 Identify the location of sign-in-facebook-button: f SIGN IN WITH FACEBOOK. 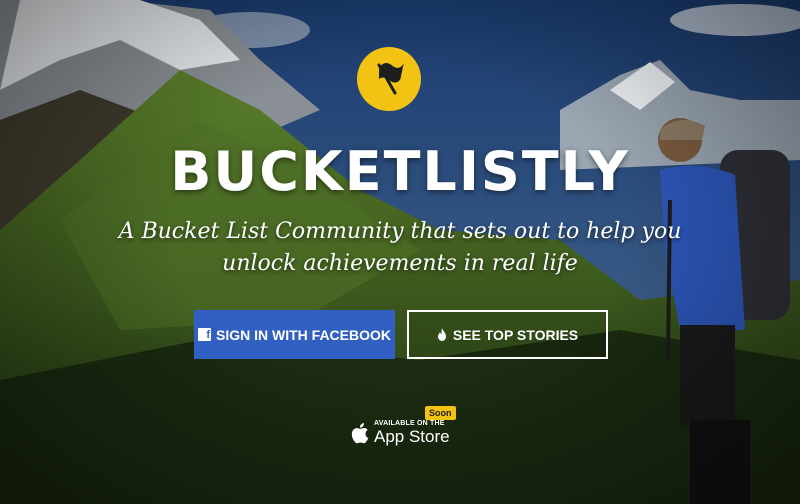
(294, 334).